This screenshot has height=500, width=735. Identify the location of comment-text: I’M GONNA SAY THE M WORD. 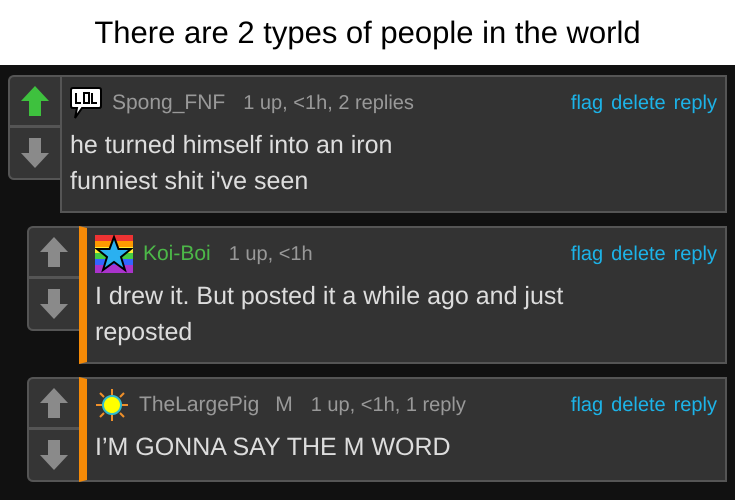
(273, 447).